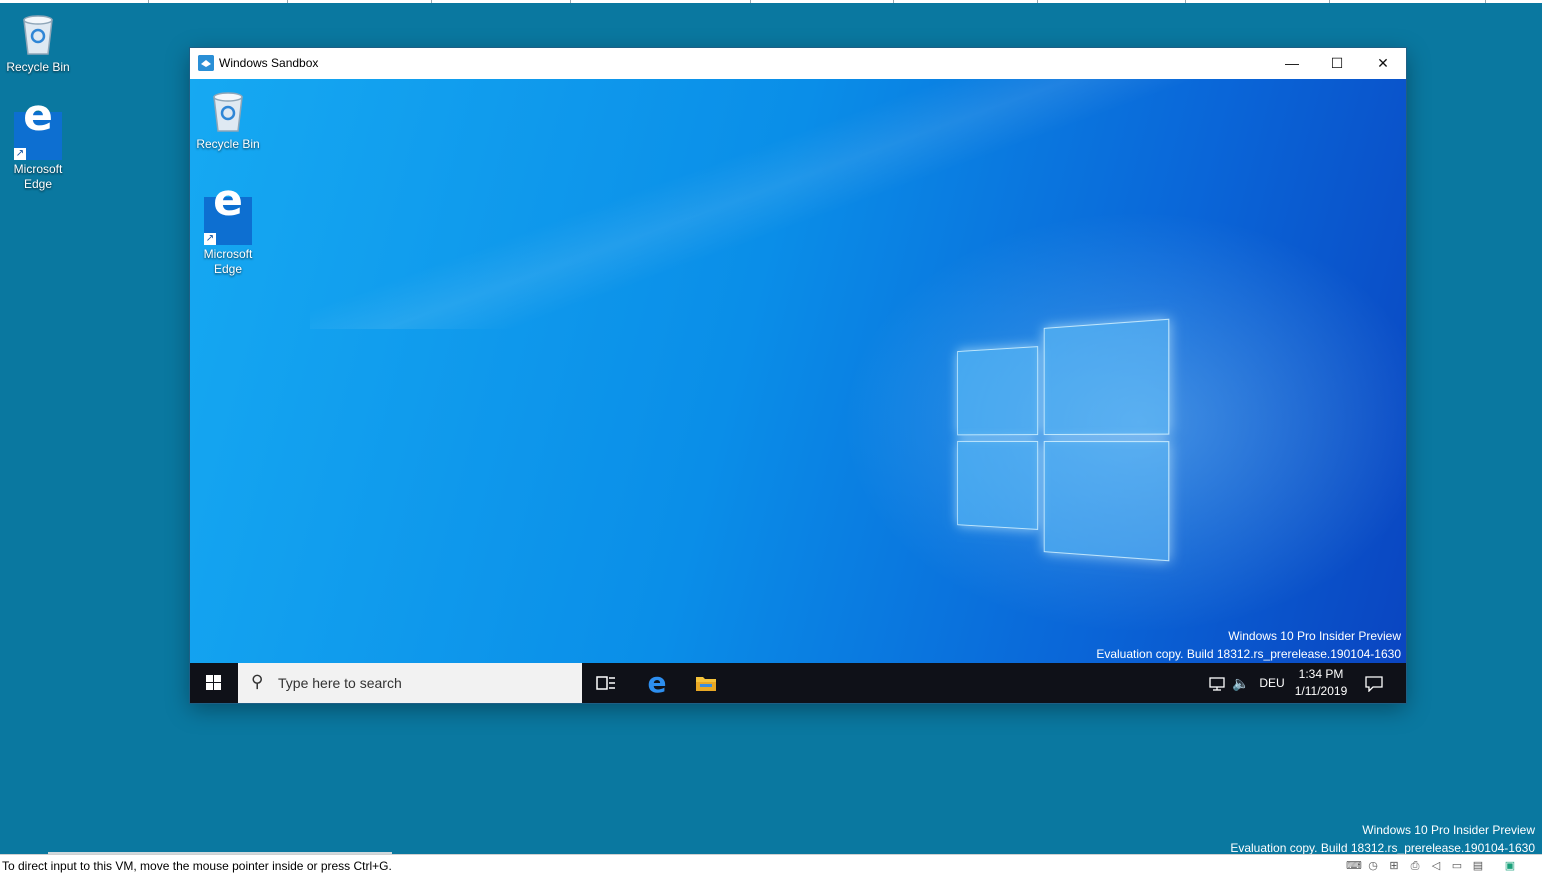 The image size is (1542, 877). I want to click on keyboard-icon: ⌨, so click(1353, 866).